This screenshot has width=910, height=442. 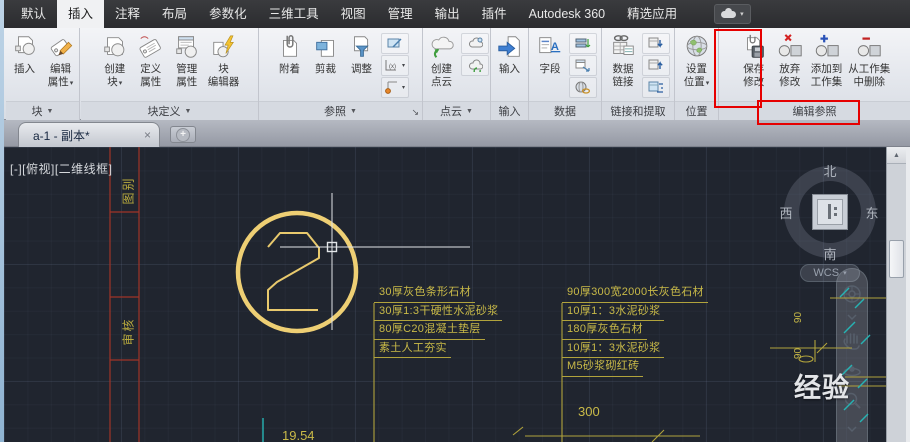 What do you see at coordinates (340, 110) in the screenshot?
I see `panel-label-reference: 参照 ▼ ↘` at bounding box center [340, 110].